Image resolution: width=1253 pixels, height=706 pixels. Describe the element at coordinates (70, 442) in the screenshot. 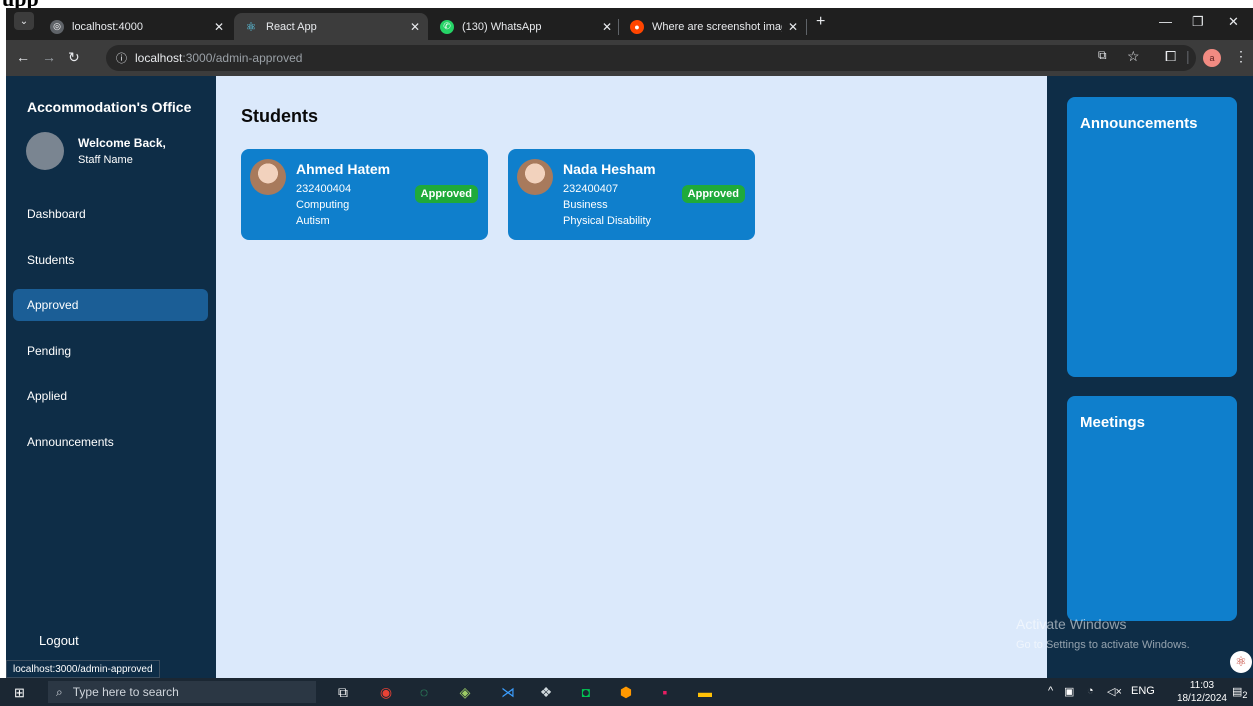

I see `sidebar-item-label: Announcements` at that location.